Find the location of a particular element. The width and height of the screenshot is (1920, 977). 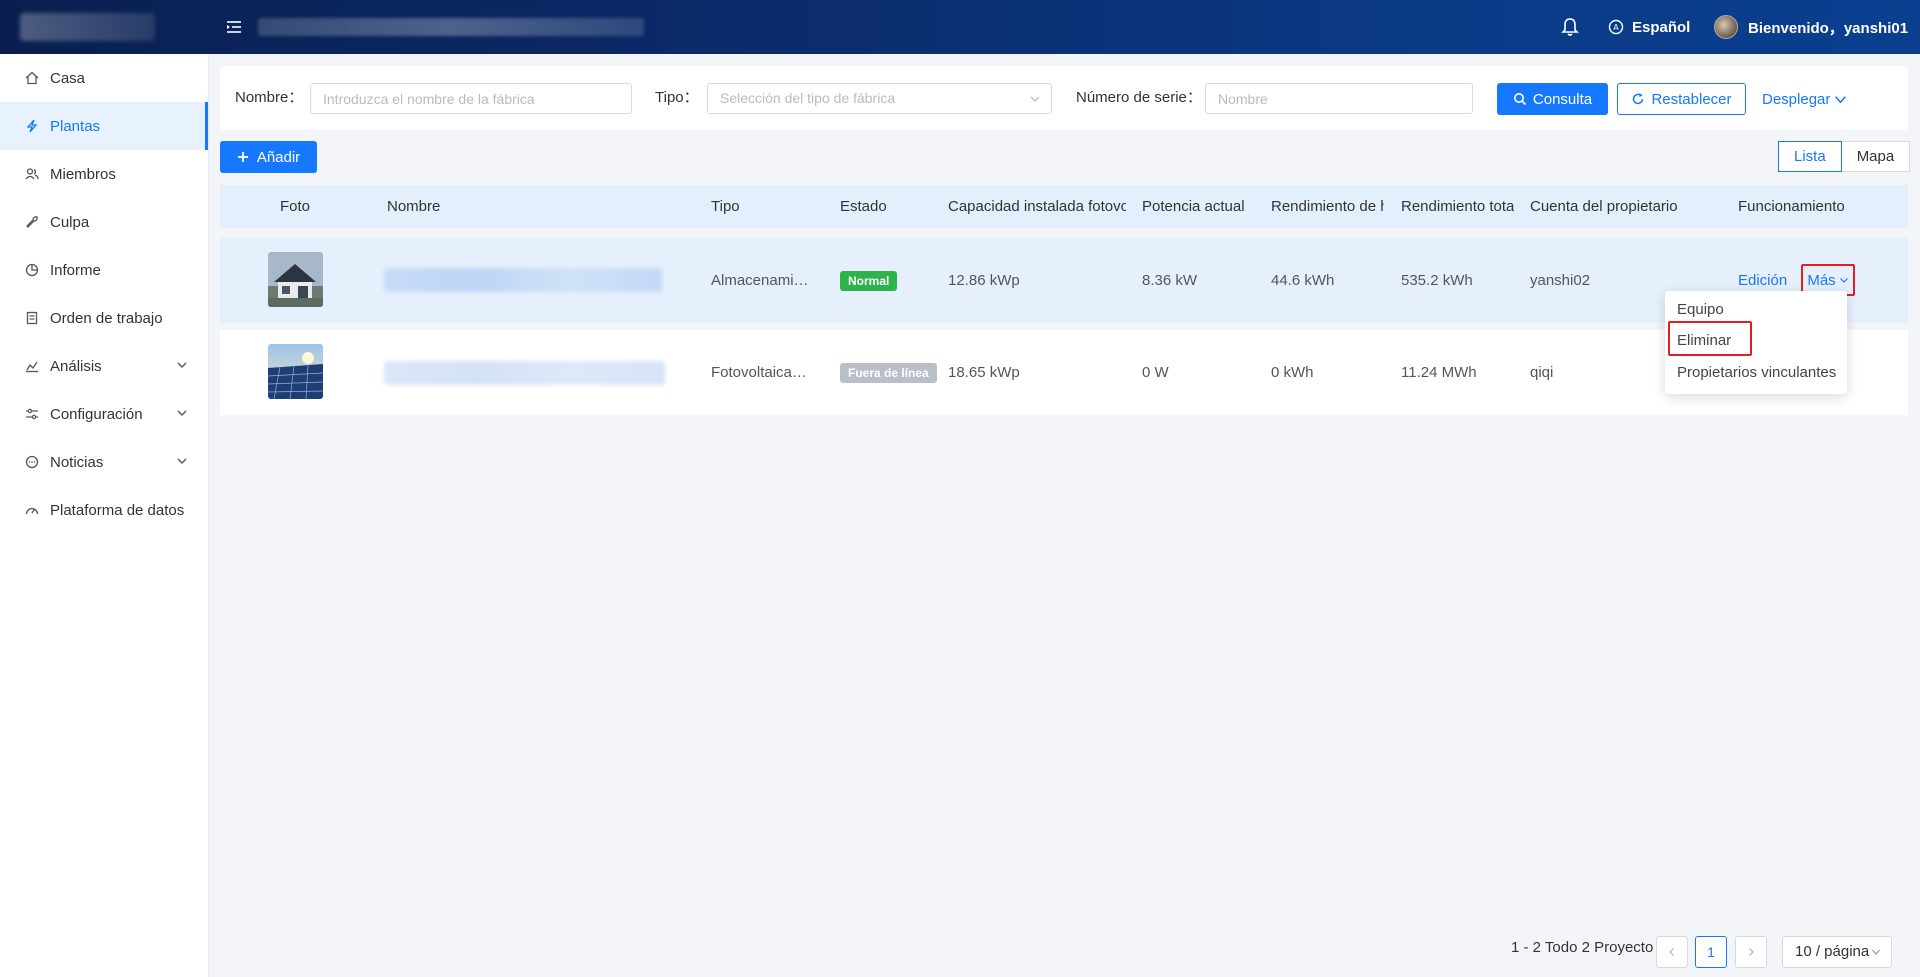

search-button-label: Consulta is located at coordinates (1562, 99).